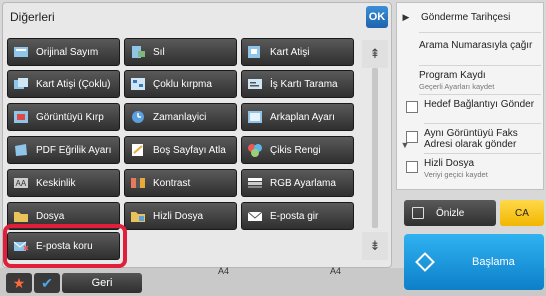  What do you see at coordinates (255, 150) in the screenshot?
I see `output-color-icon` at bounding box center [255, 150].